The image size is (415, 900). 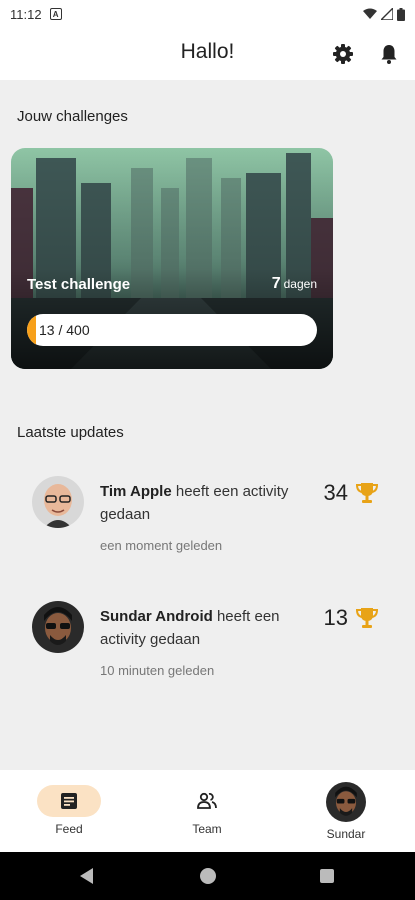 What do you see at coordinates (157, 670) in the screenshot?
I see `update-time: 10 minuten geleden` at bounding box center [157, 670].